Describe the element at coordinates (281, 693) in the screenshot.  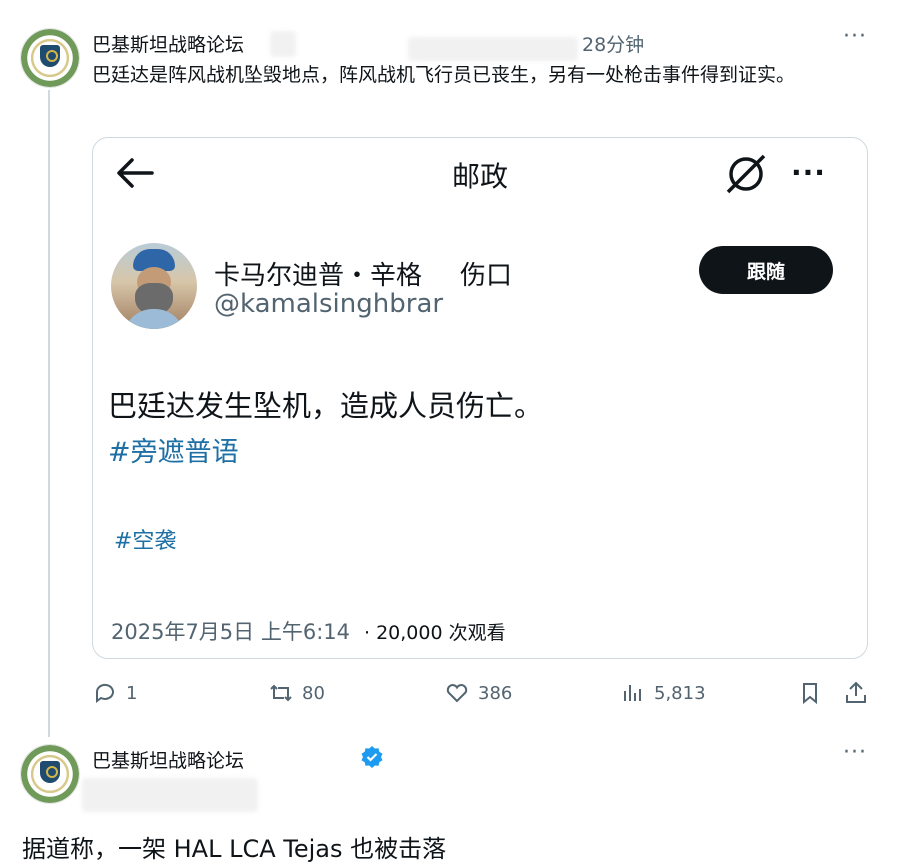
I see `retweet-icon` at that location.